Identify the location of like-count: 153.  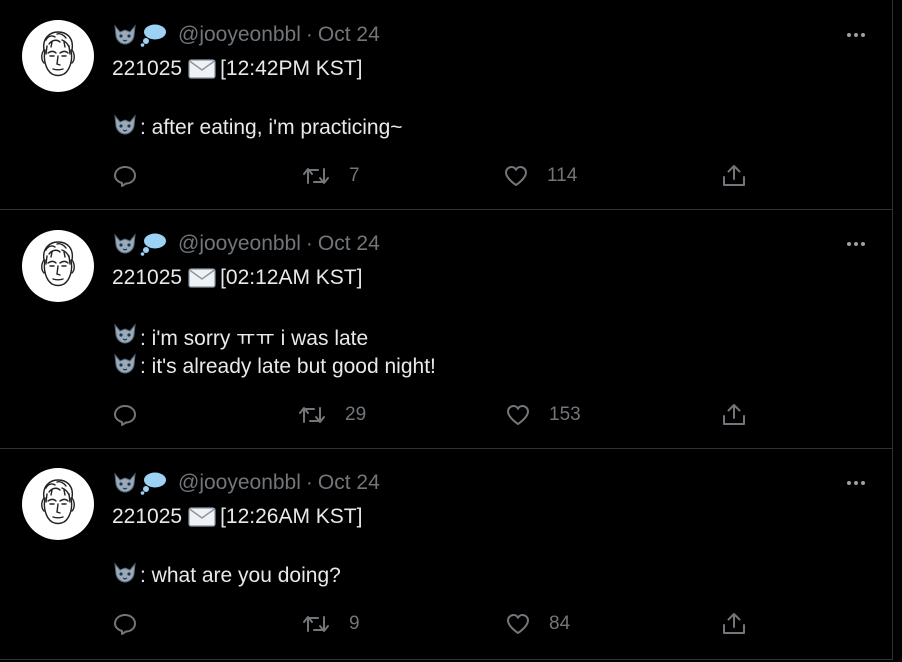
(565, 414).